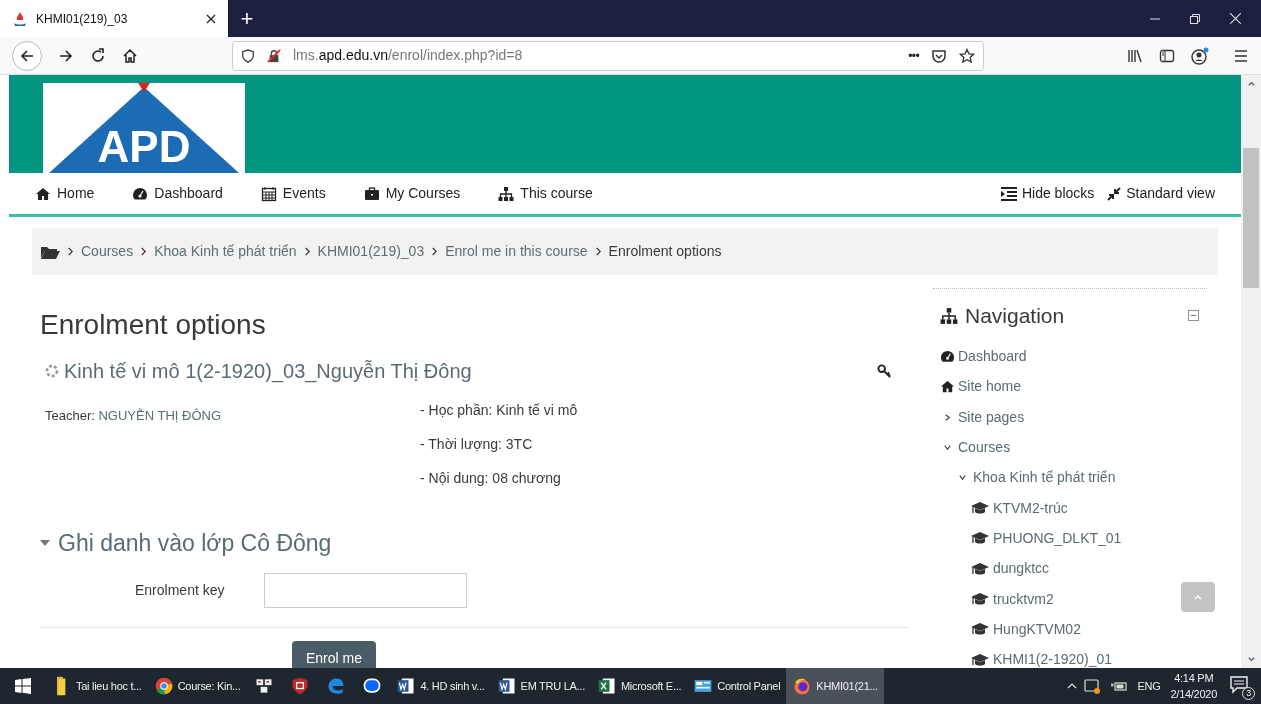 This screenshot has width=1261, height=704. What do you see at coordinates (1044, 478) in the screenshot?
I see `nav-tree-link: Khoa Kinh tế phát triển` at bounding box center [1044, 478].